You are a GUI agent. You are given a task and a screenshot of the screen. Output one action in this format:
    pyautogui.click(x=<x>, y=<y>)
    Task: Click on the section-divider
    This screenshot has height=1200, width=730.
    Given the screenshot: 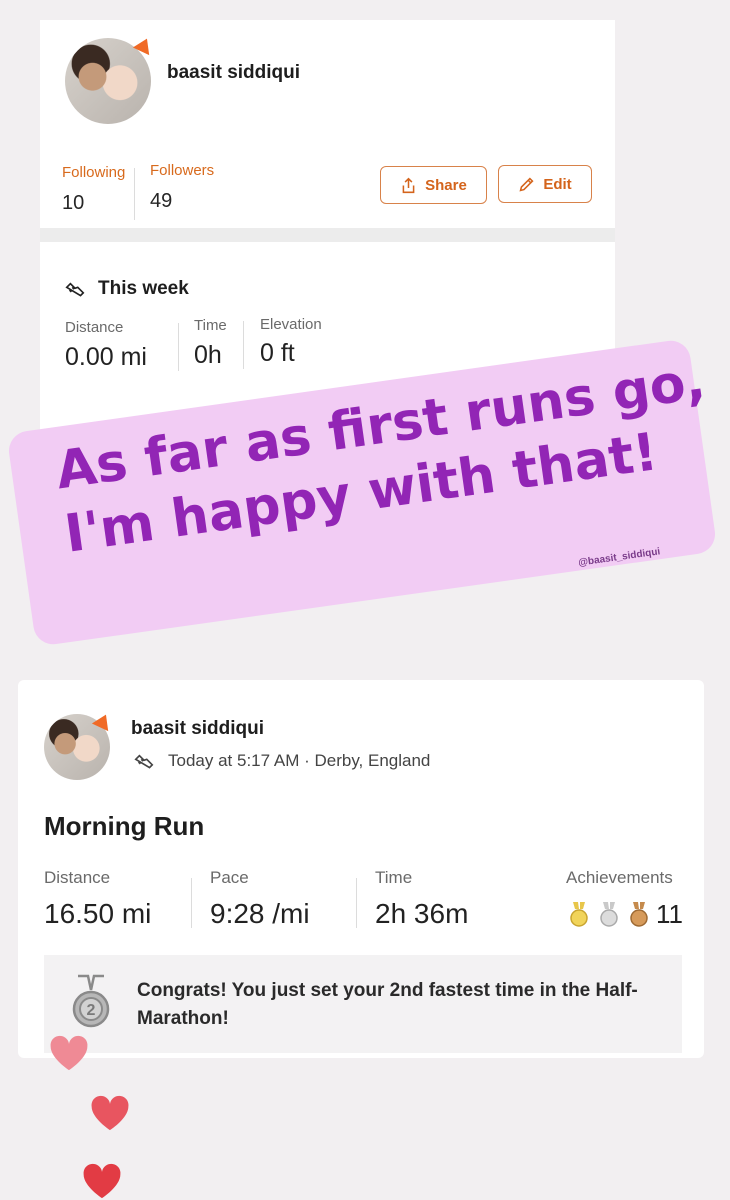 What is the action you would take?
    pyautogui.click(x=327, y=235)
    